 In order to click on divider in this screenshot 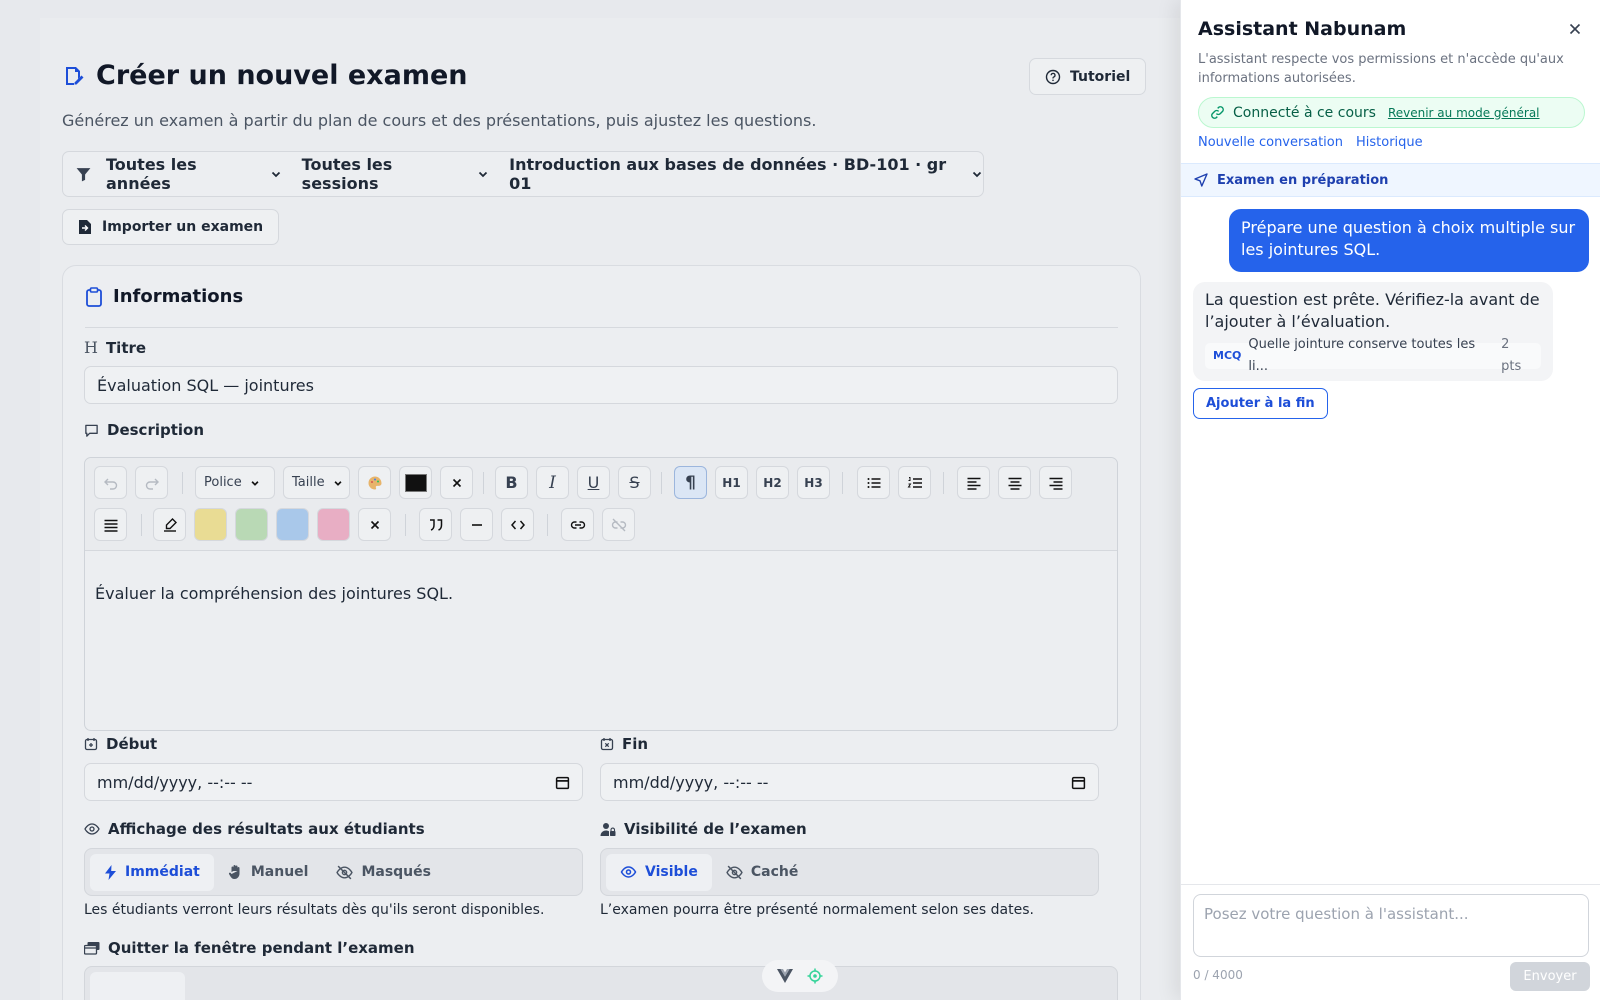, I will do `click(1390, 884)`.